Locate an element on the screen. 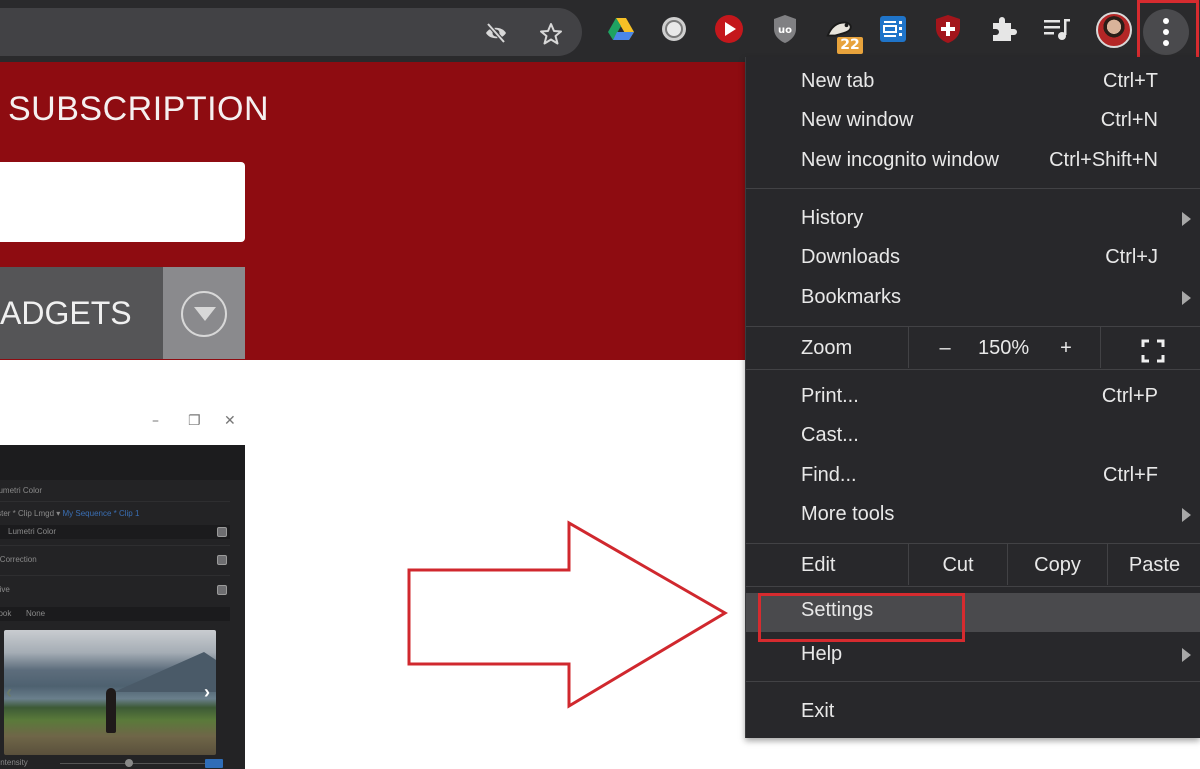 Image resolution: width=1200 pixels, height=769 pixels. menu-item-exit: Exit is located at coordinates (973, 713).